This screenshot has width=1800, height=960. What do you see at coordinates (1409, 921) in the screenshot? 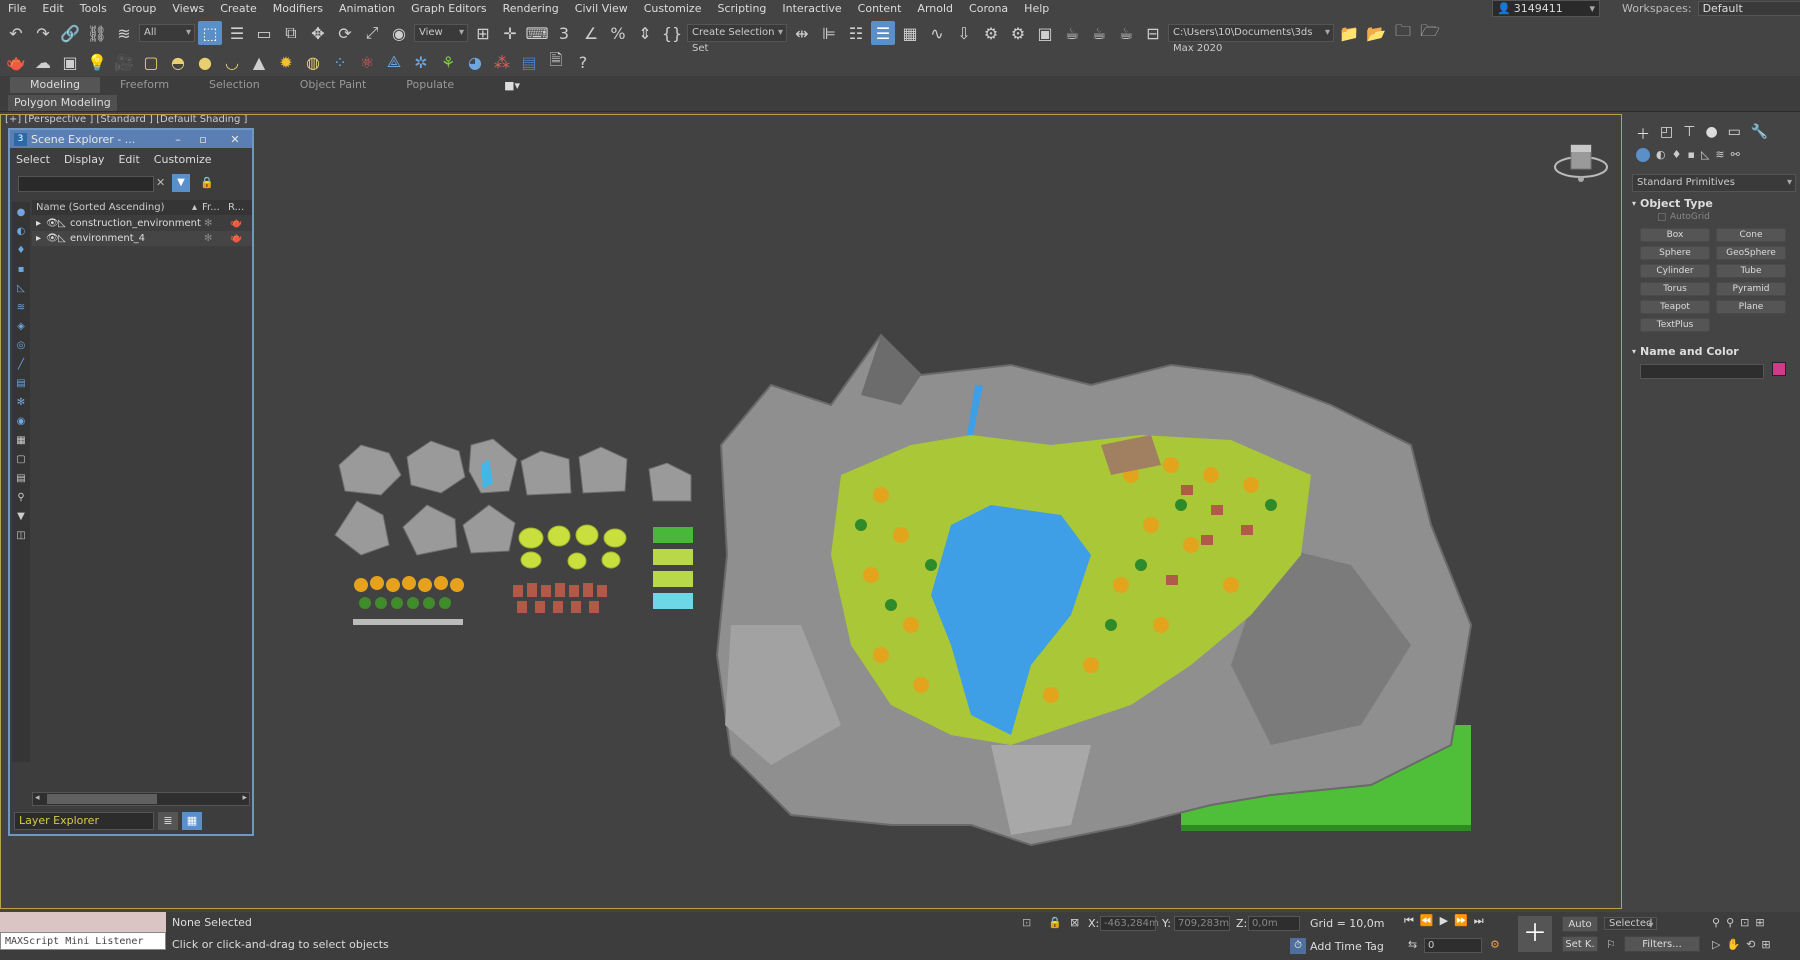
I see `go-to-start-icon: ⏮` at bounding box center [1409, 921].